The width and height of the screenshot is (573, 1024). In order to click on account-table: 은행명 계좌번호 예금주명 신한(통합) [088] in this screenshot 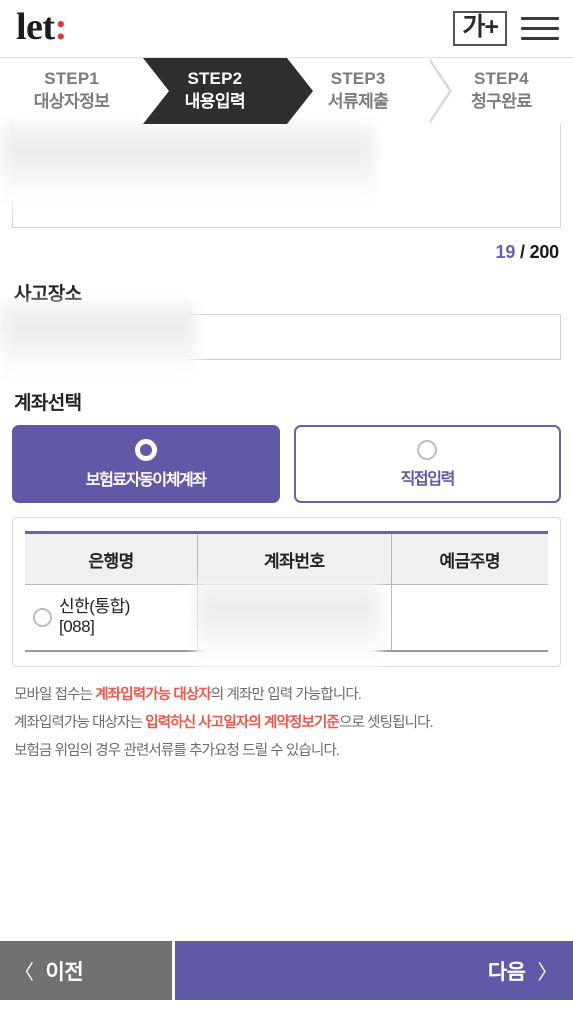, I will do `click(286, 591)`.